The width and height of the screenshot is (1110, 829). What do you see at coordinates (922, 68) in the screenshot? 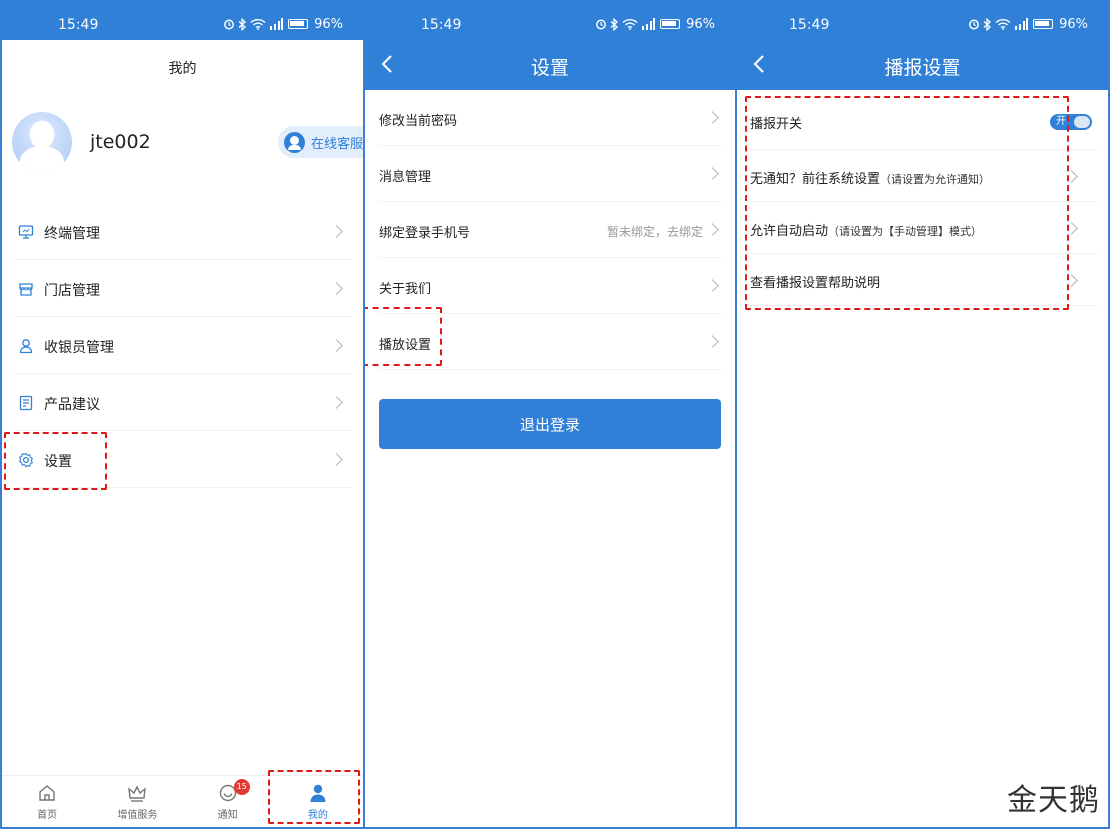
I see `page-title: 播报设置` at bounding box center [922, 68].